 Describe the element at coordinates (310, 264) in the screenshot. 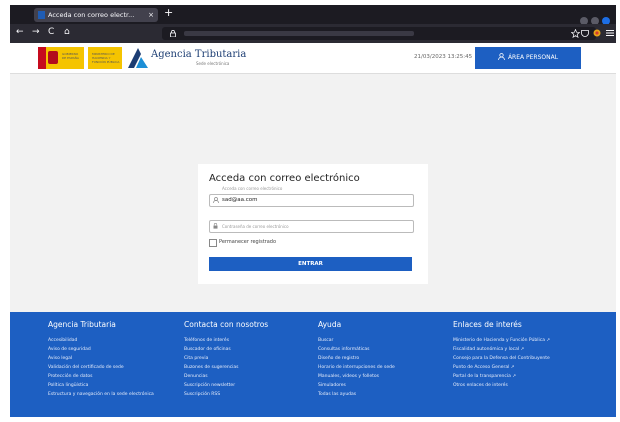

I see `submit-button: ENTRAR` at that location.